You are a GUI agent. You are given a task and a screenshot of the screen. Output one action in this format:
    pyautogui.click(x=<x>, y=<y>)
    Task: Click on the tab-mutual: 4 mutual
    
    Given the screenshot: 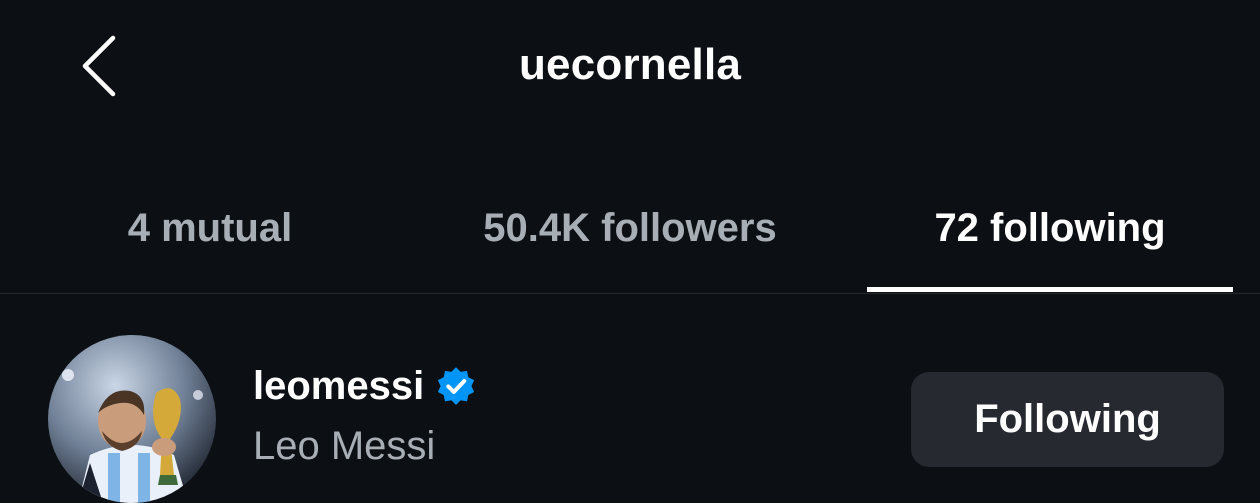 What is the action you would take?
    pyautogui.click(x=210, y=228)
    